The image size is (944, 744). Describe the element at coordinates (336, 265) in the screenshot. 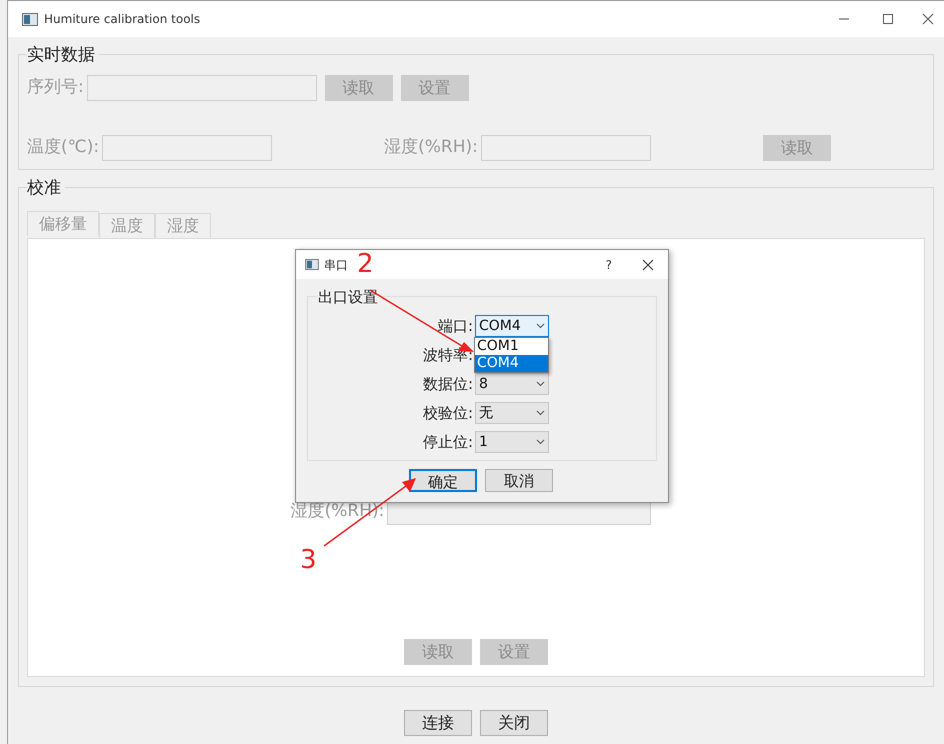

I see `dialog-title: 串口` at that location.